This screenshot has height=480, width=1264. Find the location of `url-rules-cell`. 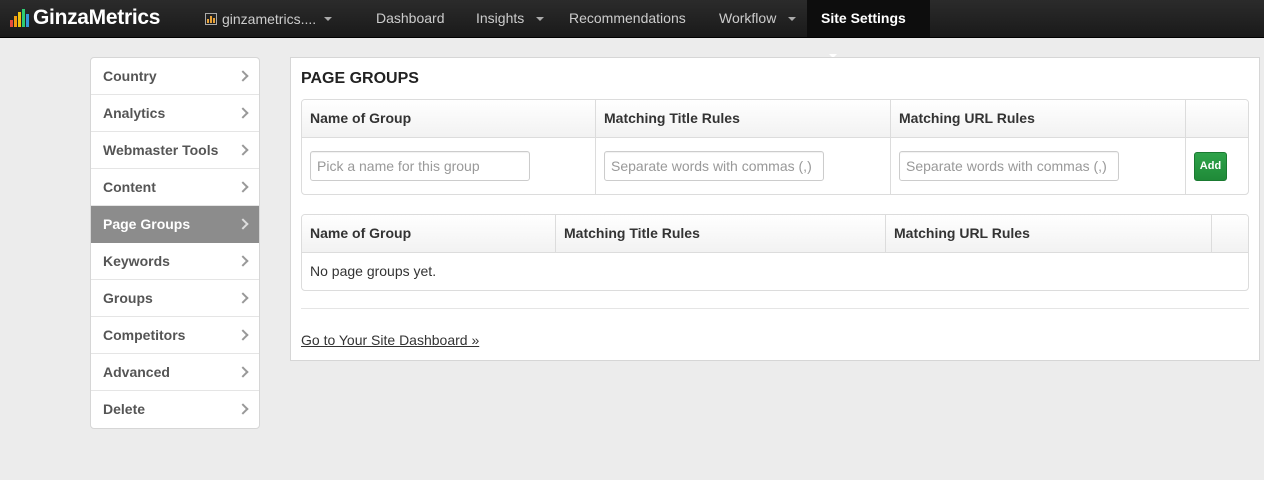

url-rules-cell is located at coordinates (1038, 166).